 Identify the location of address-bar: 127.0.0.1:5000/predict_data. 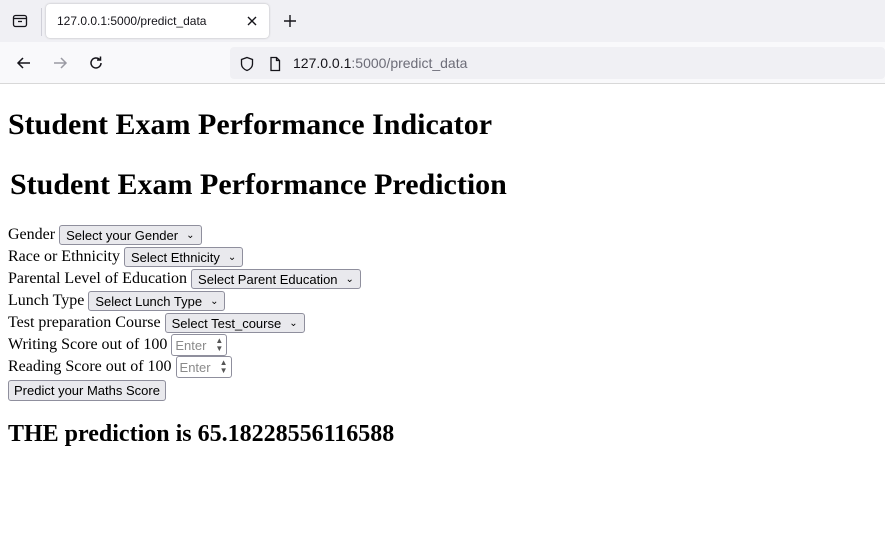
(557, 63).